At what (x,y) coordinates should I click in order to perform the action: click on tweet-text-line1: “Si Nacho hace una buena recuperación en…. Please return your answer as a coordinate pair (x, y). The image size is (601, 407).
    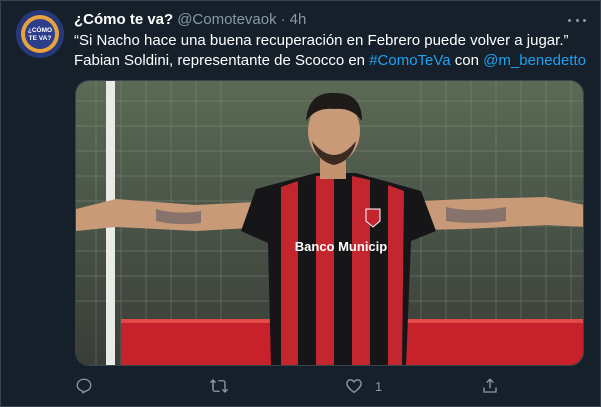
    Looking at the image, I should click on (321, 40).